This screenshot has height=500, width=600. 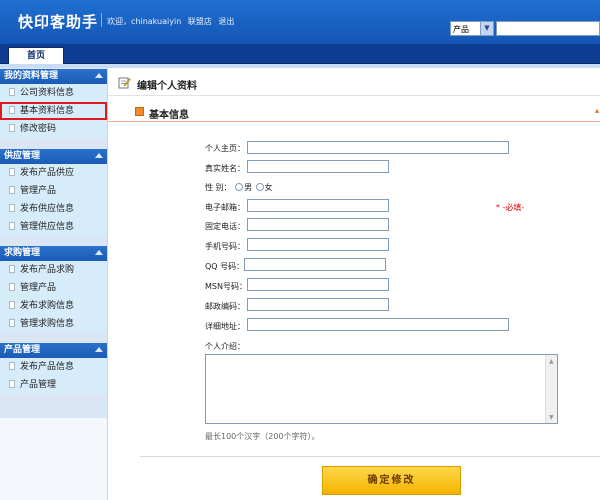 I want to click on logo-divider, so click(x=101, y=20).